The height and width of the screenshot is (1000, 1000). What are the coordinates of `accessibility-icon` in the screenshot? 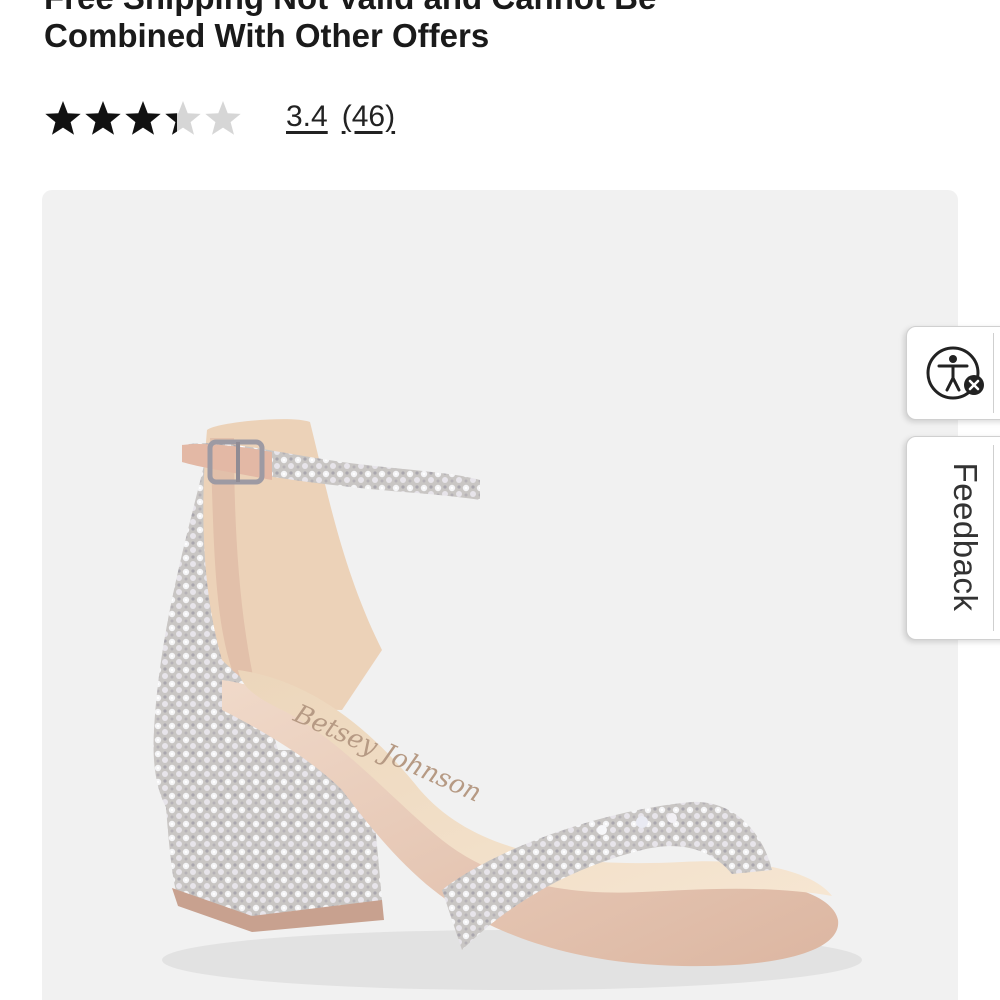 It's located at (955, 373).